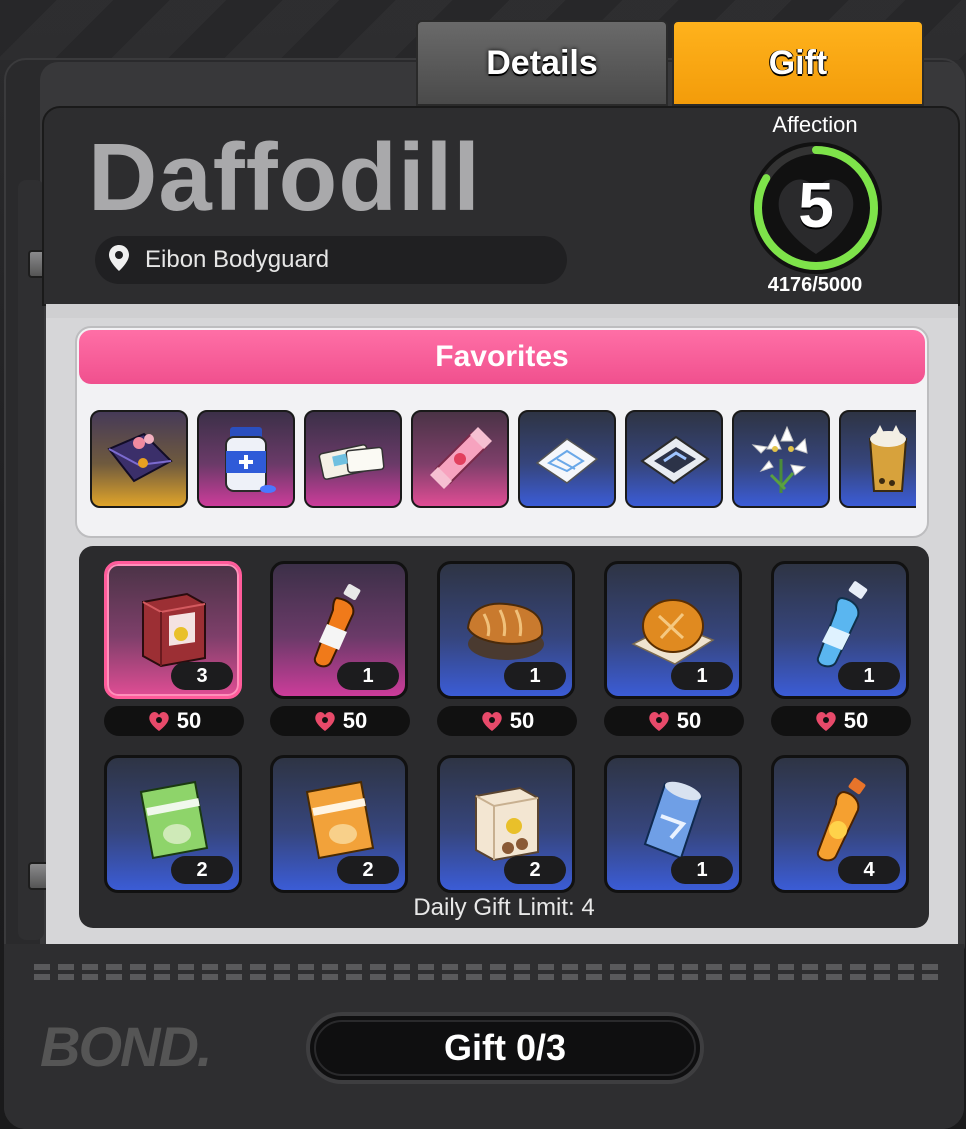 This screenshot has width=966, height=1129. I want to click on orange-chips-bag-icon, so click(340, 820).